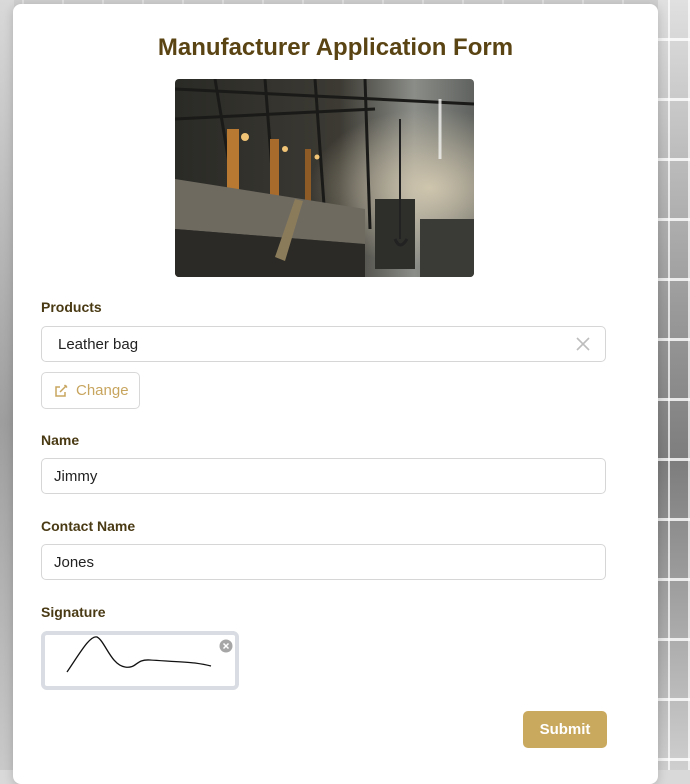 Image resolution: width=690 pixels, height=784 pixels. Describe the element at coordinates (314, 562) in the screenshot. I see `contact-name-input` at that location.